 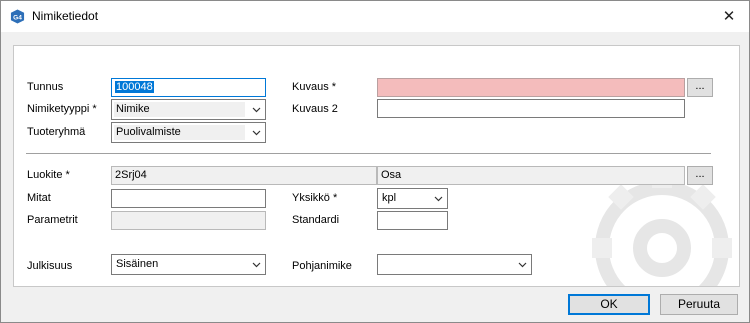 What do you see at coordinates (39, 198) in the screenshot?
I see `mitat-label: Mitat` at bounding box center [39, 198].